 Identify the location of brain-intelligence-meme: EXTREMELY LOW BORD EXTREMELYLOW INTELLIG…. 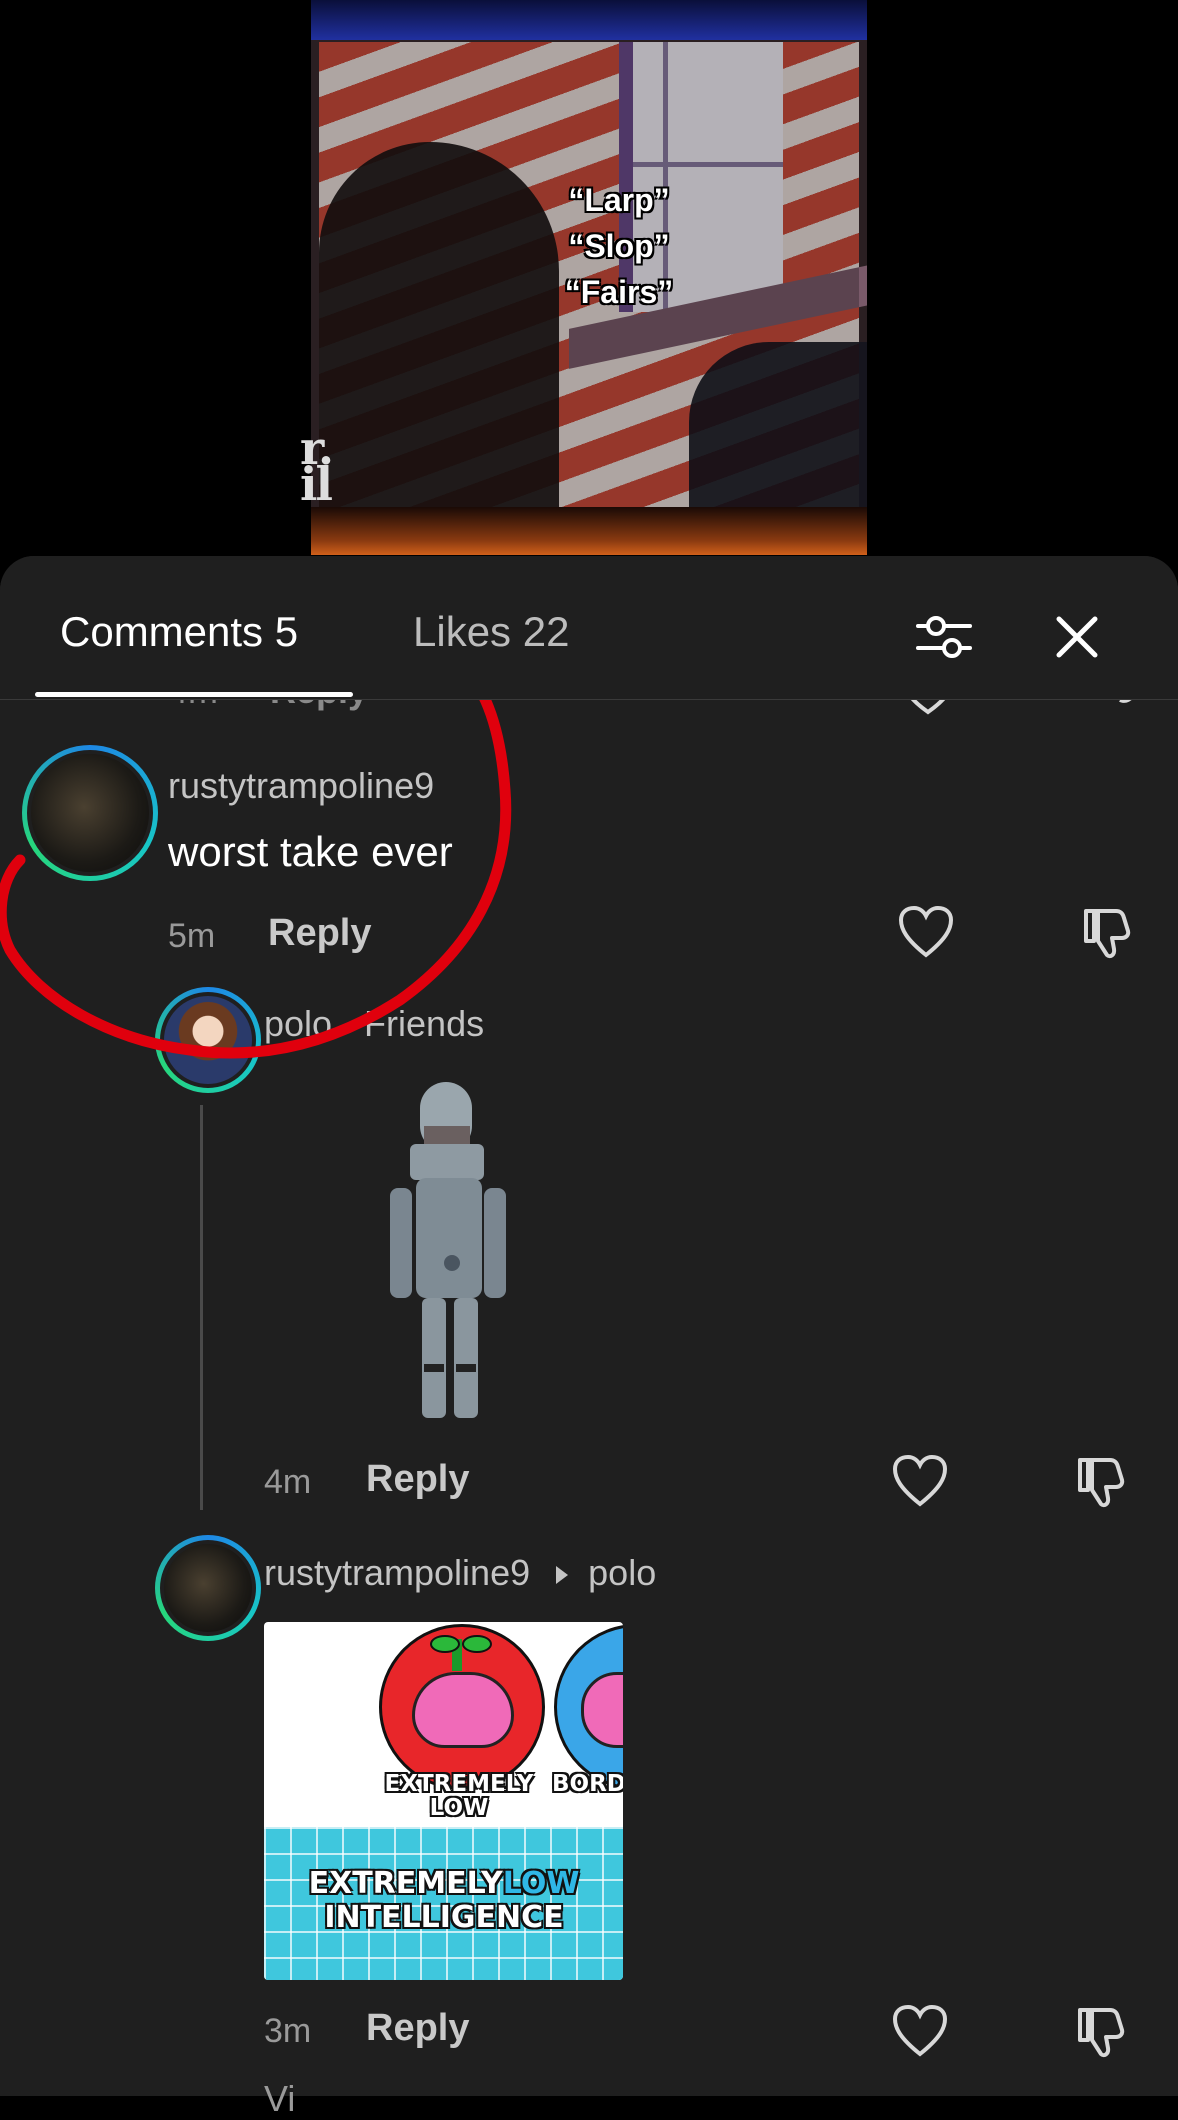
(443, 1801).